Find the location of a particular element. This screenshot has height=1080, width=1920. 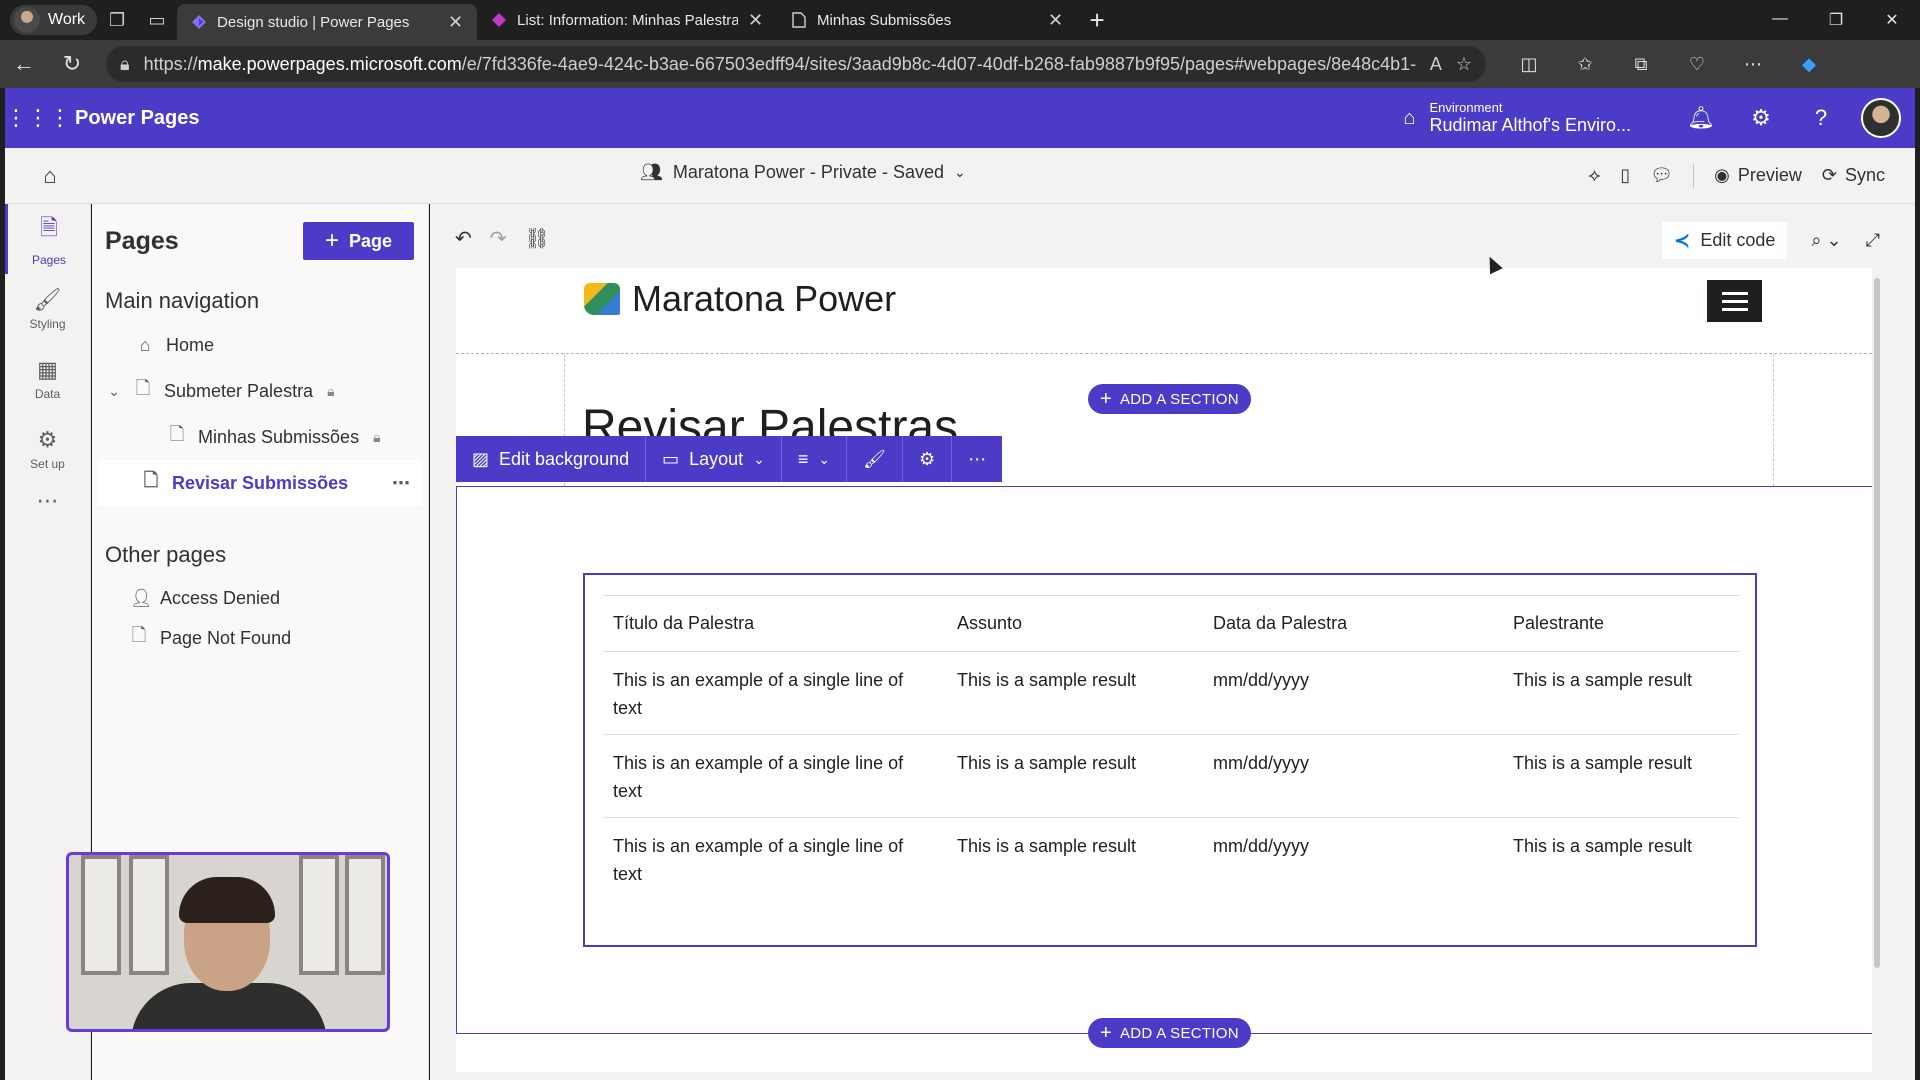

more-button: ⋯ is located at coordinates (977, 459).